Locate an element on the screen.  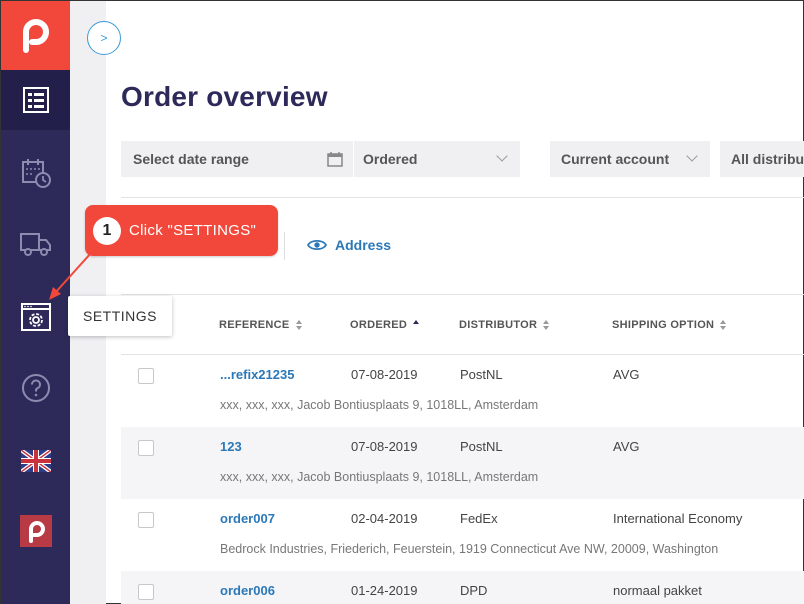
tab-address: Address is located at coordinates (349, 245).